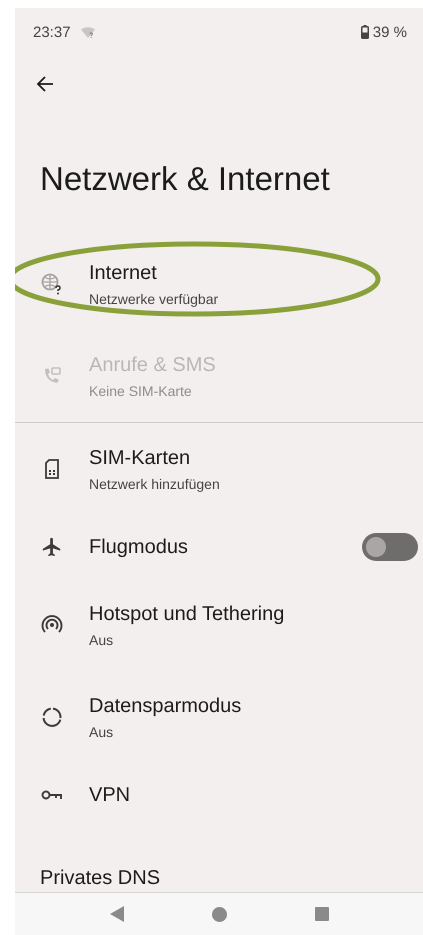 The height and width of the screenshot is (935, 423). What do you see at coordinates (110, 795) in the screenshot?
I see `item-title: VPN` at bounding box center [110, 795].